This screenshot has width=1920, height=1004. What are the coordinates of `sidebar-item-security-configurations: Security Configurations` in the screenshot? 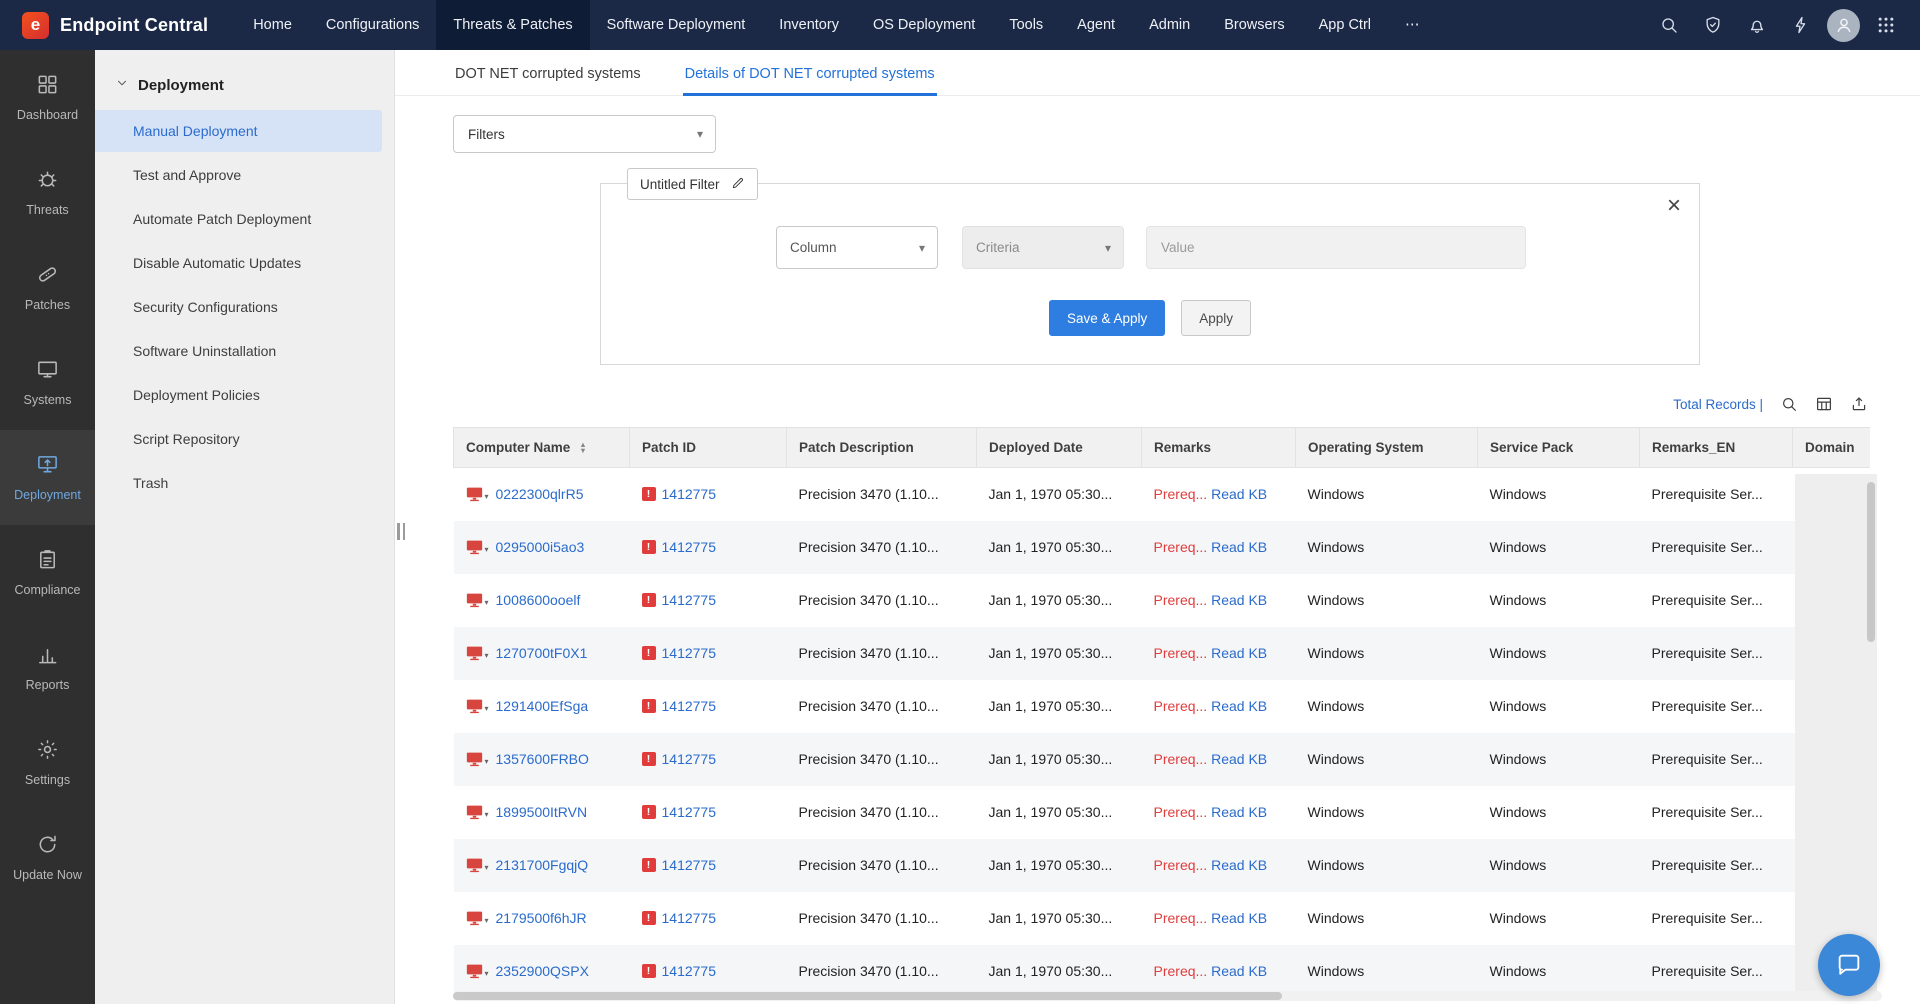 It's located at (238, 307).